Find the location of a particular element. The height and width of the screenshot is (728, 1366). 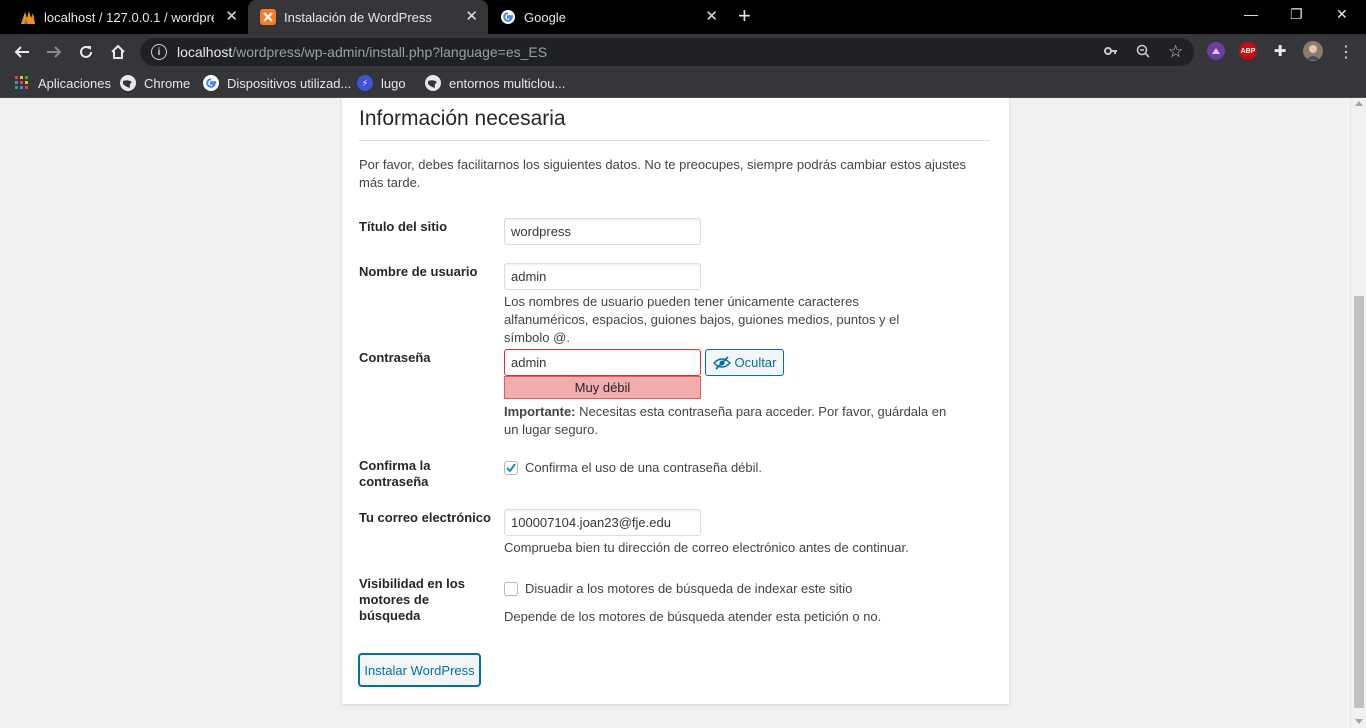

apps-grid-icon is located at coordinates (22, 83).